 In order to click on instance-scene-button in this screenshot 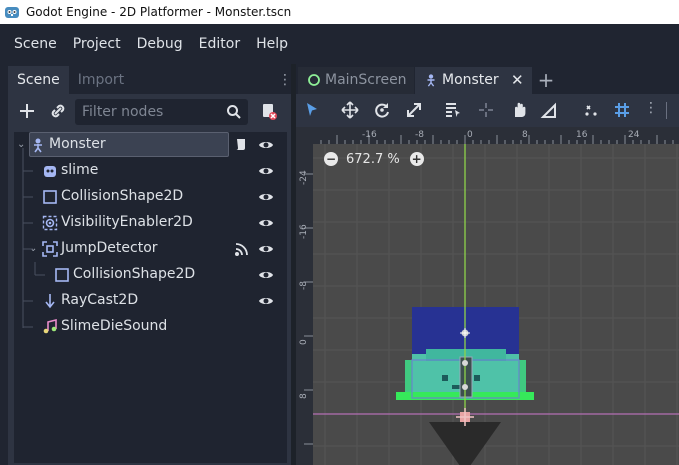, I will do `click(58, 111)`.